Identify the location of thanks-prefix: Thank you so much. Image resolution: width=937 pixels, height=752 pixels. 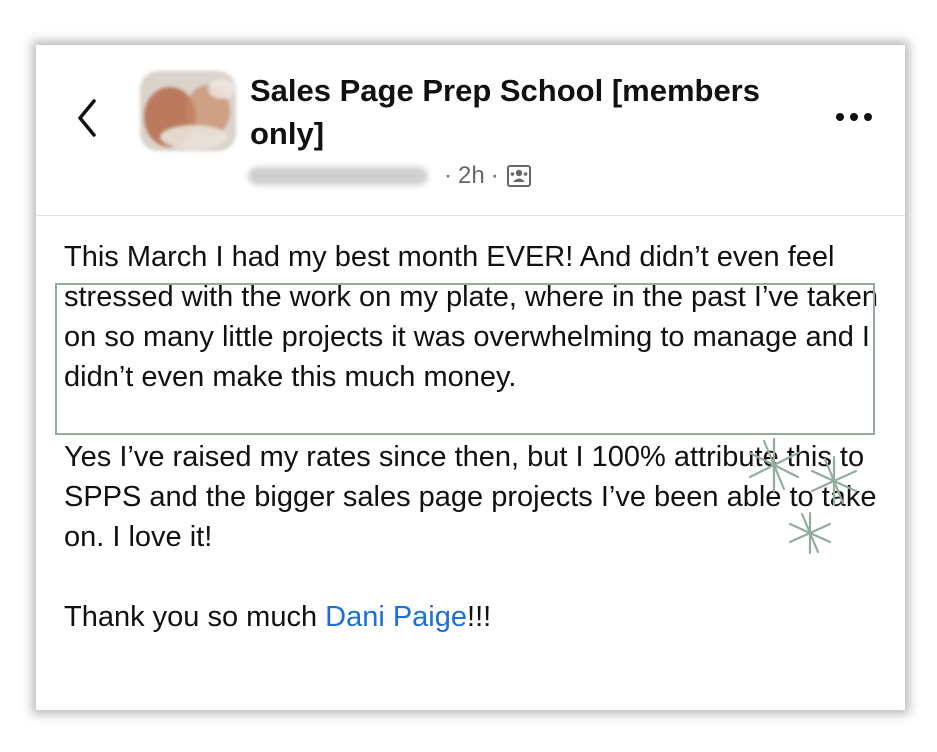
(195, 617).